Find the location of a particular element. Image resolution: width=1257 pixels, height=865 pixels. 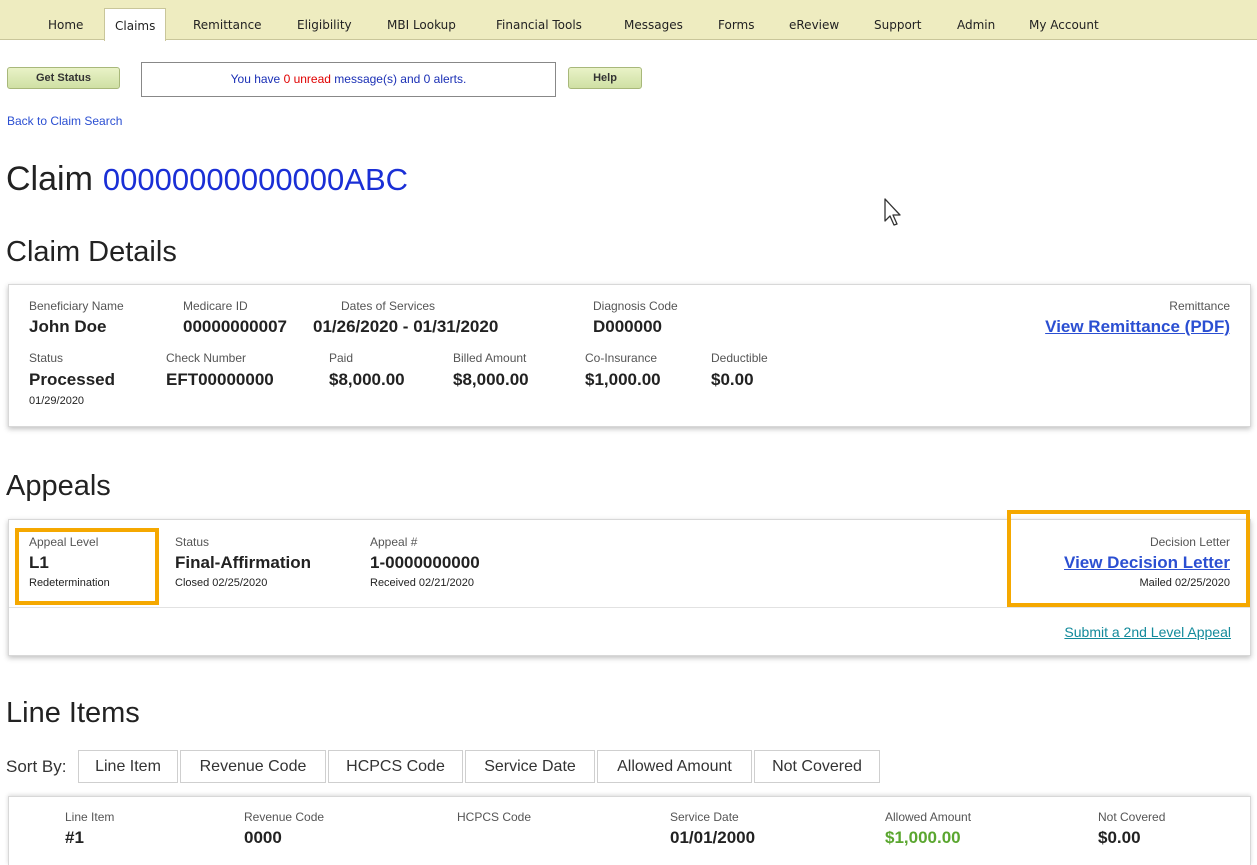

billed-amount-label: Billed Amount is located at coordinates (490, 358).